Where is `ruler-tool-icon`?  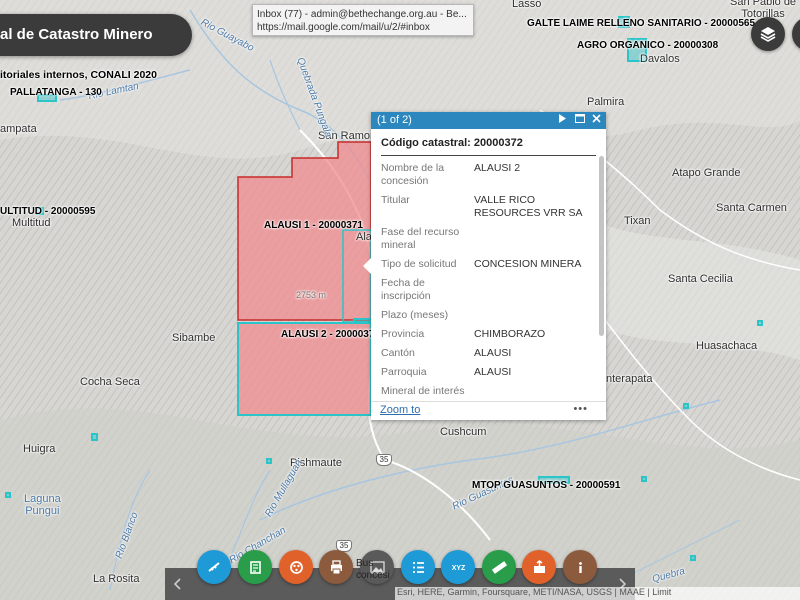 ruler-tool-icon is located at coordinates (499, 567).